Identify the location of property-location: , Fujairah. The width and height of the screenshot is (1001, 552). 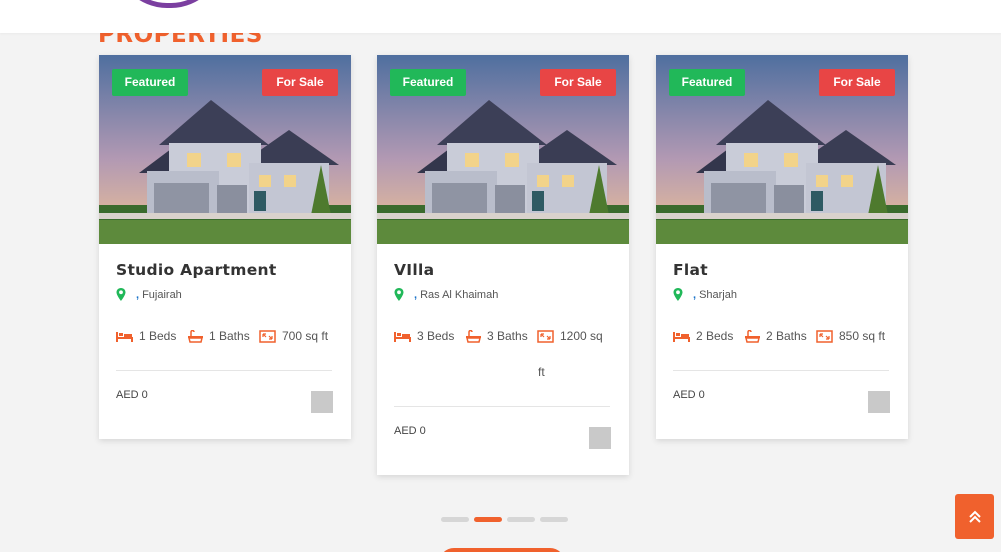
(149, 294).